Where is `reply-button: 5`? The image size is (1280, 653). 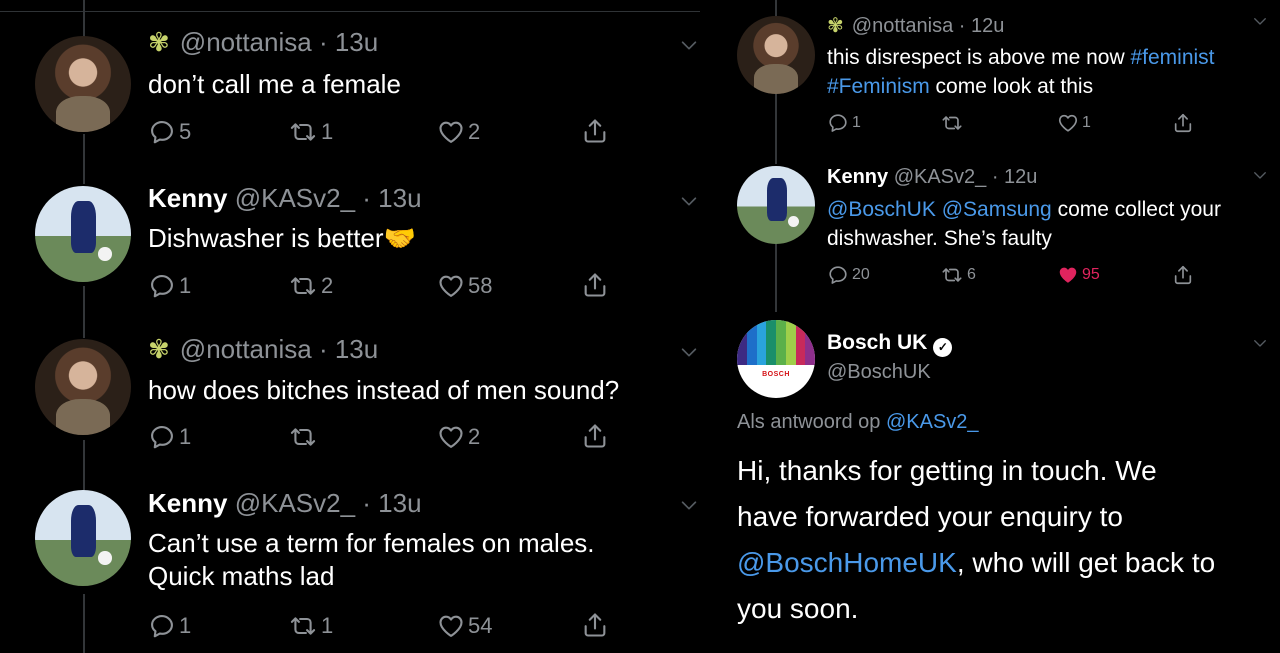
reply-button: 5 is located at coordinates (169, 132).